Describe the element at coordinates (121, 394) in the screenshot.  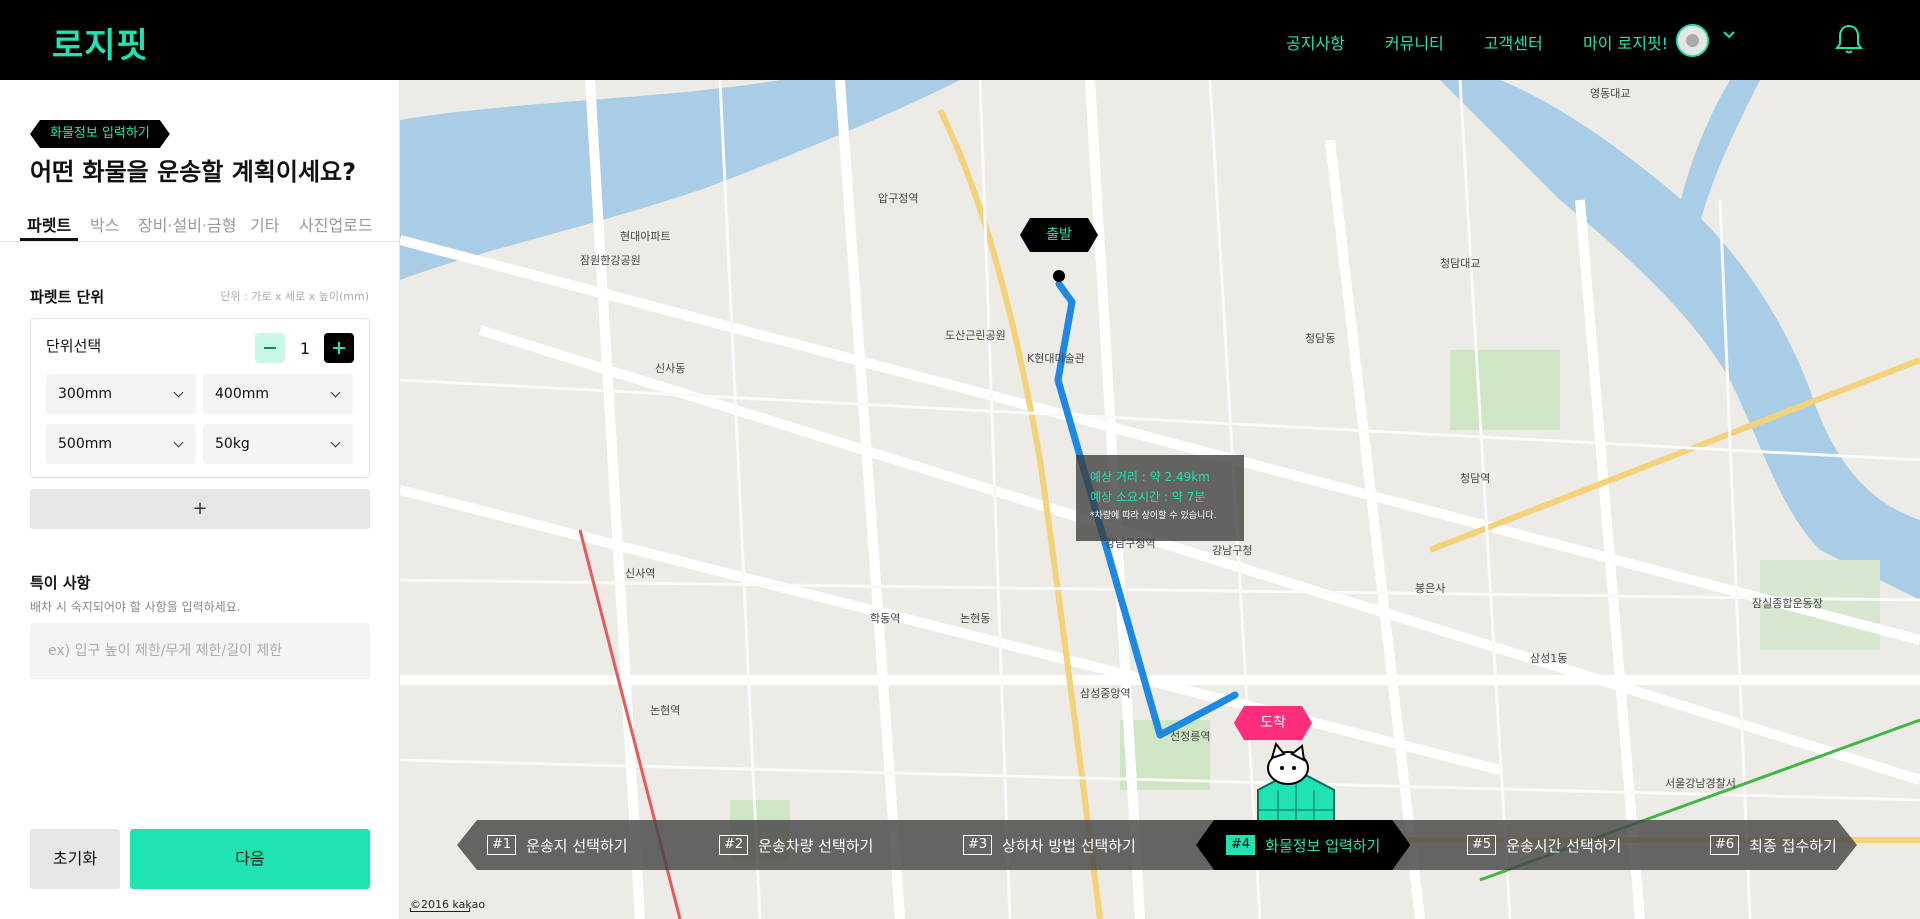
I see `width-select: 300mm` at that location.